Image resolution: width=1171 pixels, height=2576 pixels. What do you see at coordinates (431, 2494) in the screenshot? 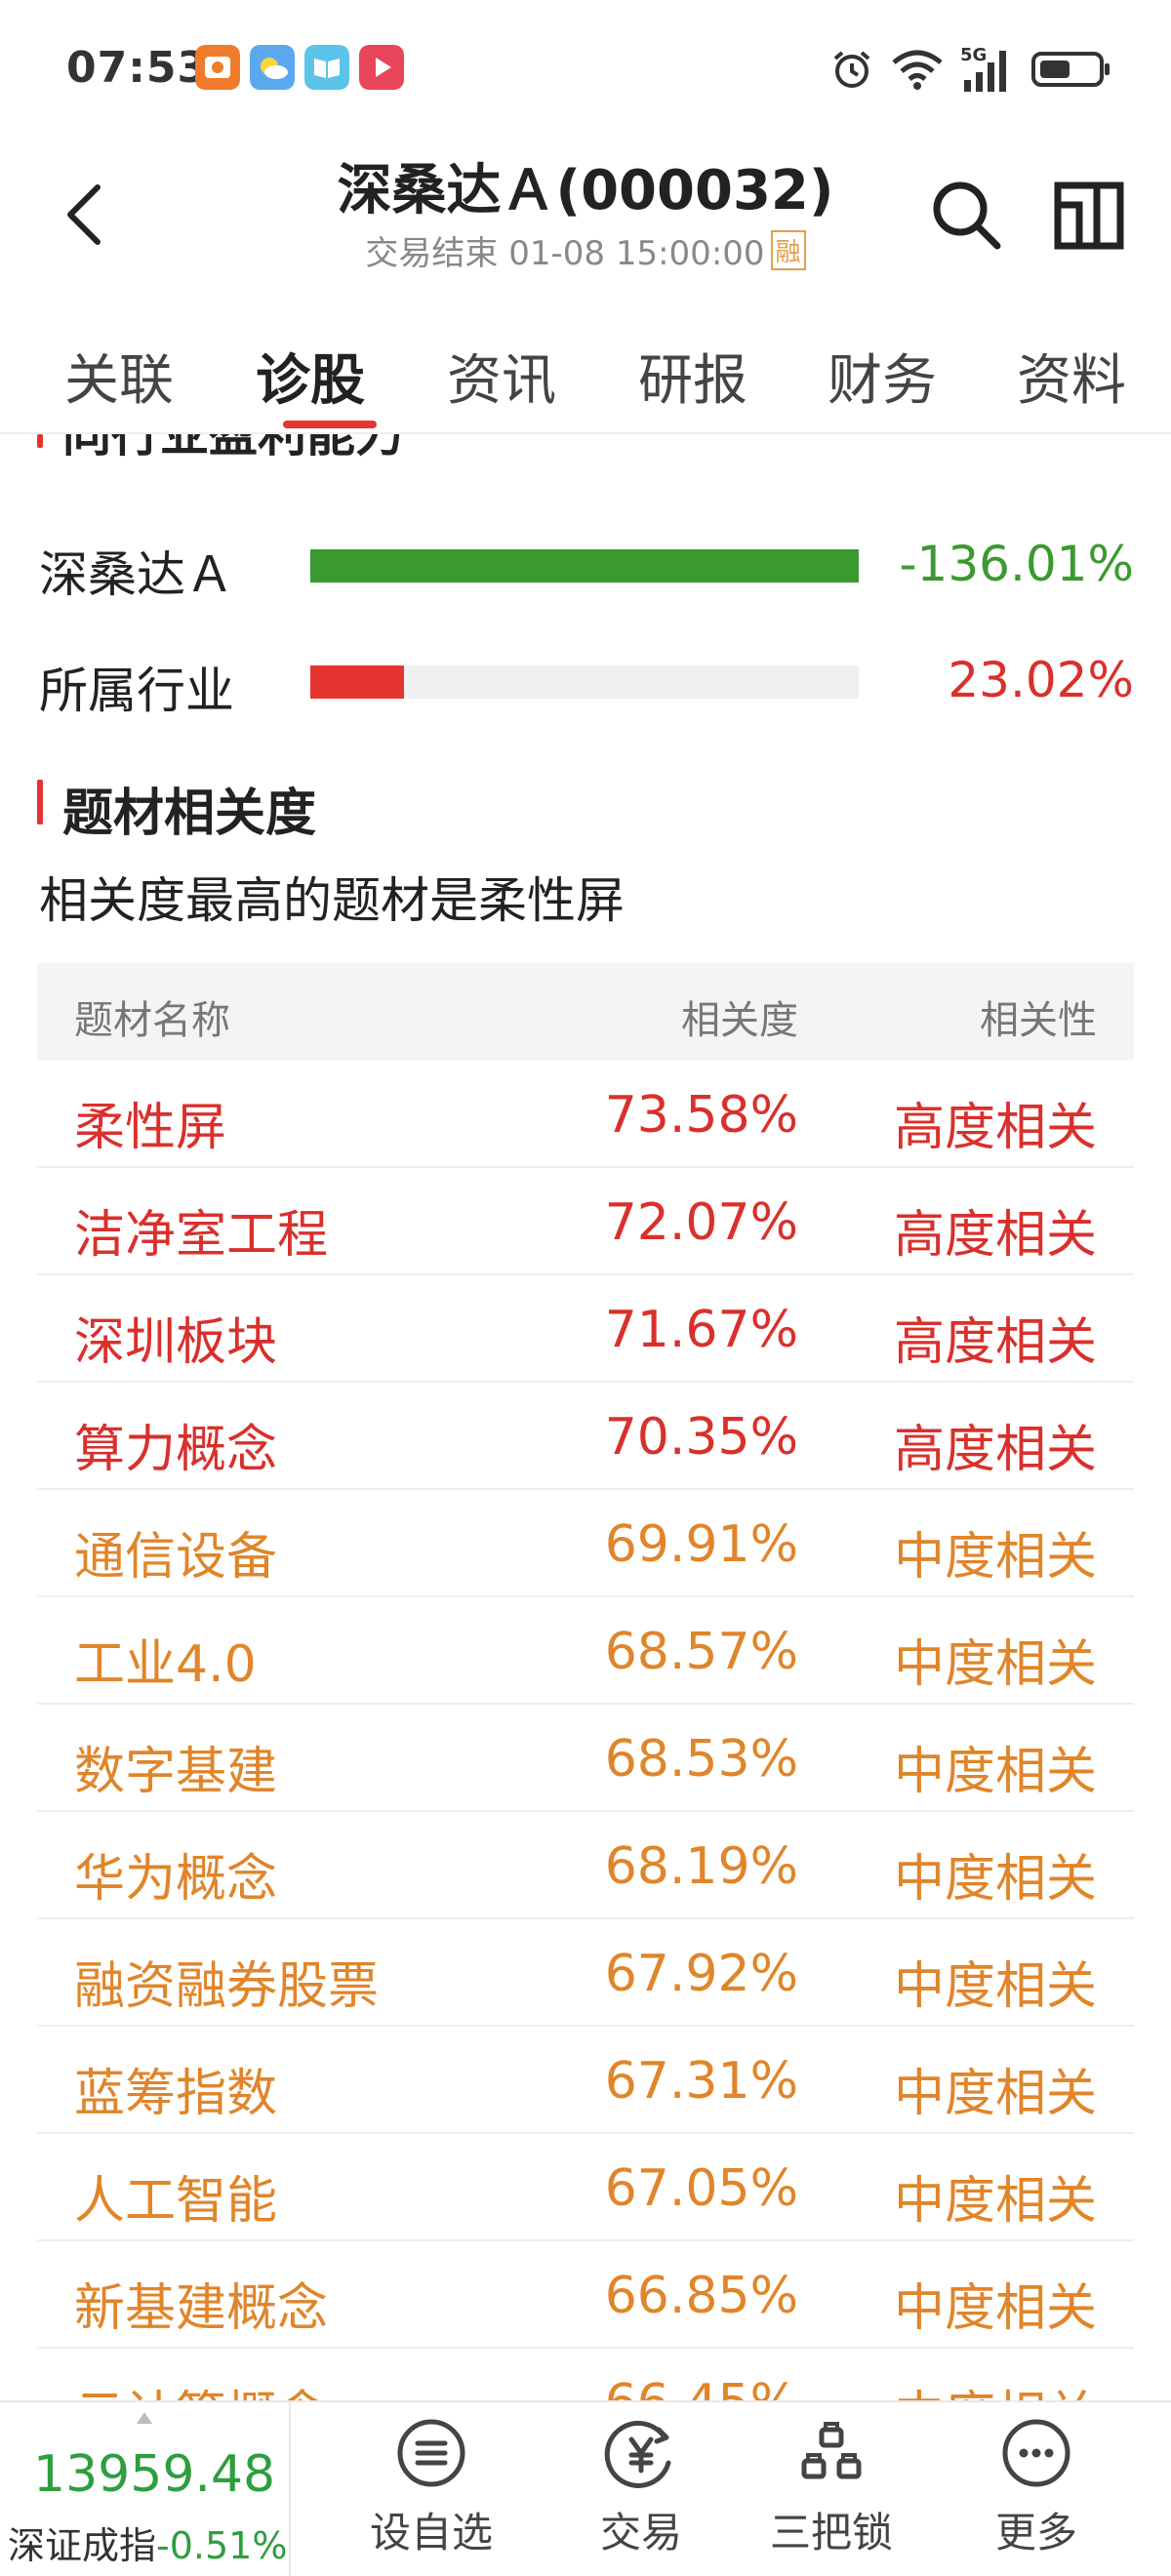
I see `nav-watchlist-button: 设自选` at bounding box center [431, 2494].